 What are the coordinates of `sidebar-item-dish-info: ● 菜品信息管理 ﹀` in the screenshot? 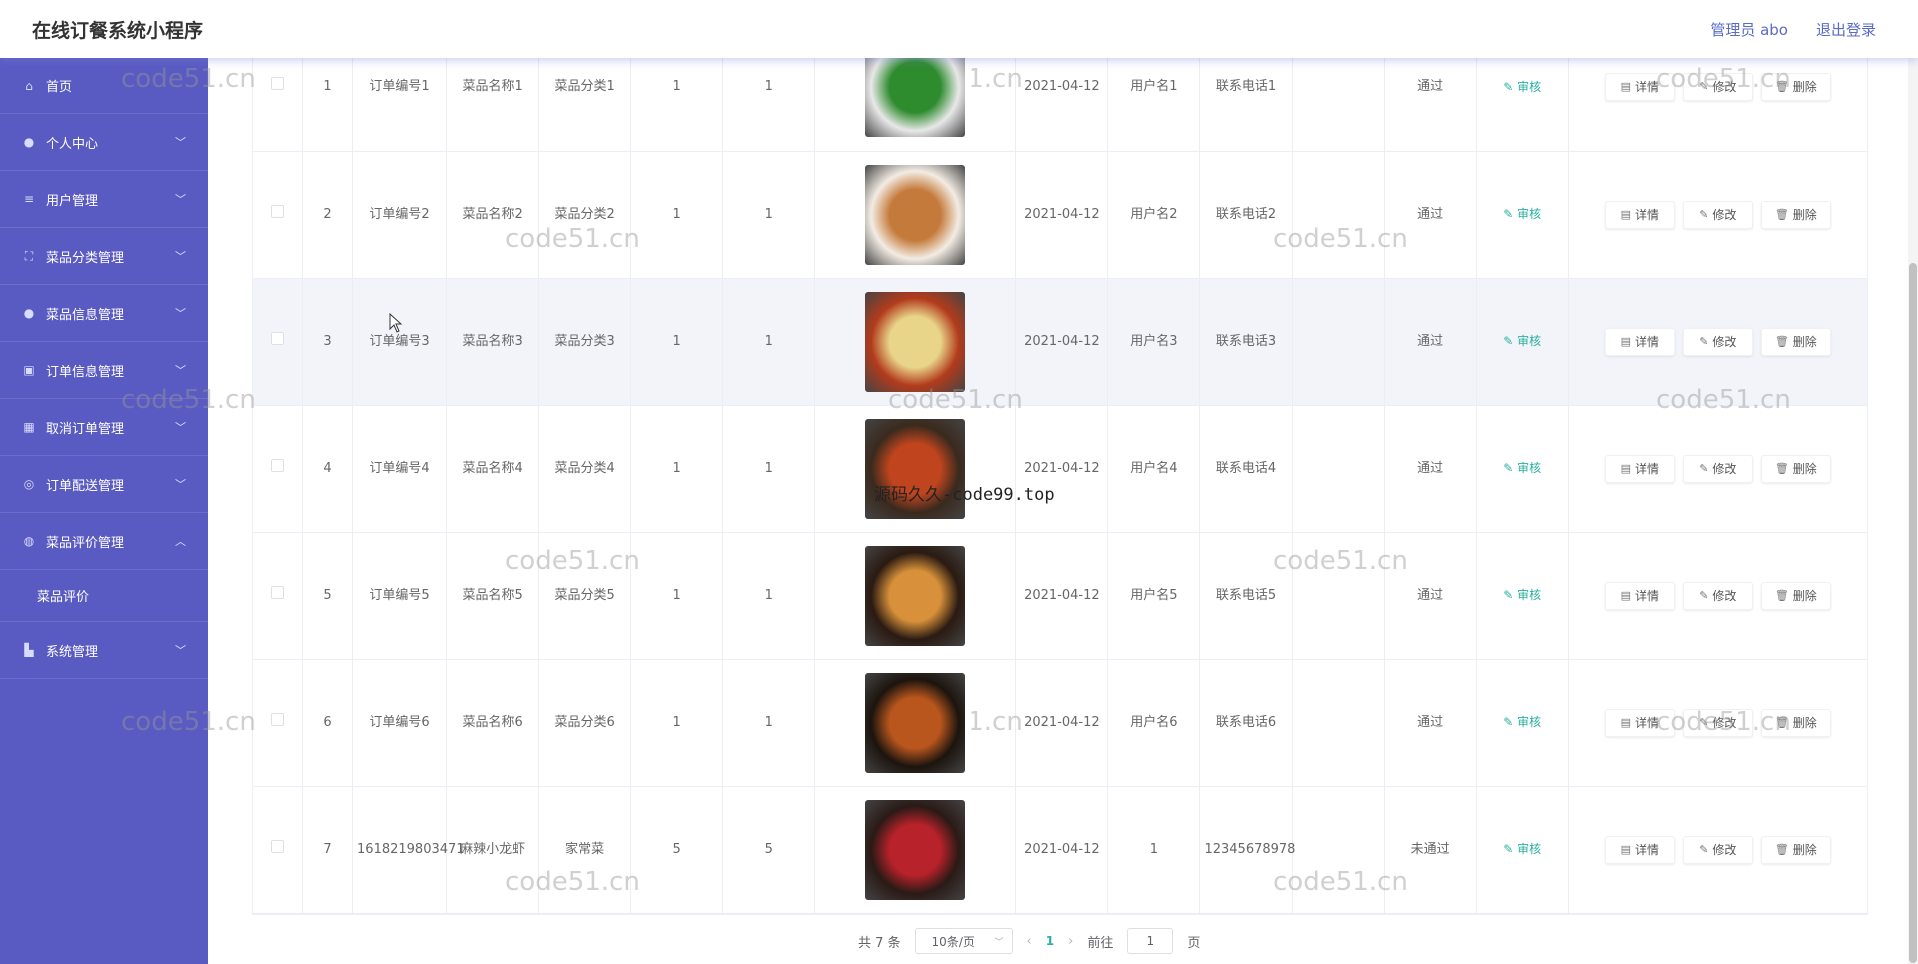 It's located at (104, 313).